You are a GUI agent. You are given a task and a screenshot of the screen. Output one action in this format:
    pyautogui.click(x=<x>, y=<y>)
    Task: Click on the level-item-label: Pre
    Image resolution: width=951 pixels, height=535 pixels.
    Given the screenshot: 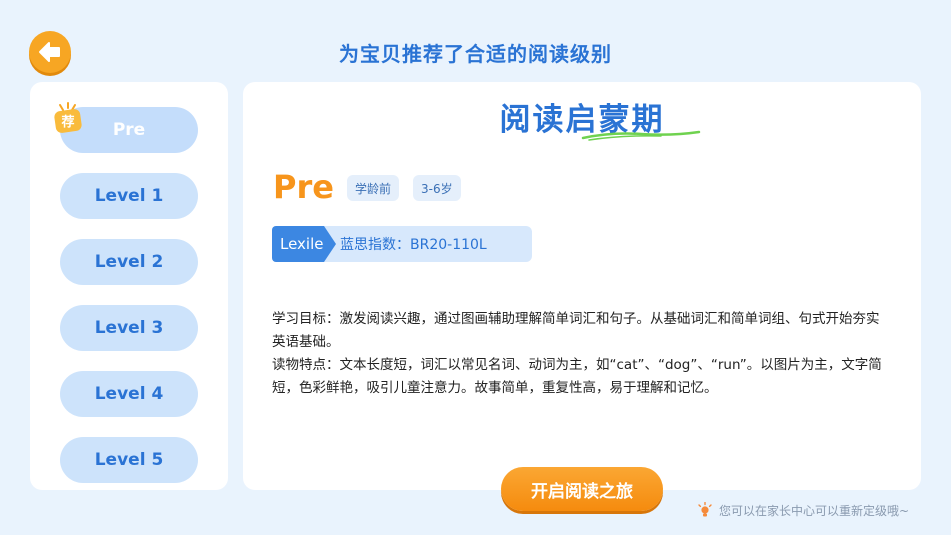 What is the action you would take?
    pyautogui.click(x=129, y=130)
    